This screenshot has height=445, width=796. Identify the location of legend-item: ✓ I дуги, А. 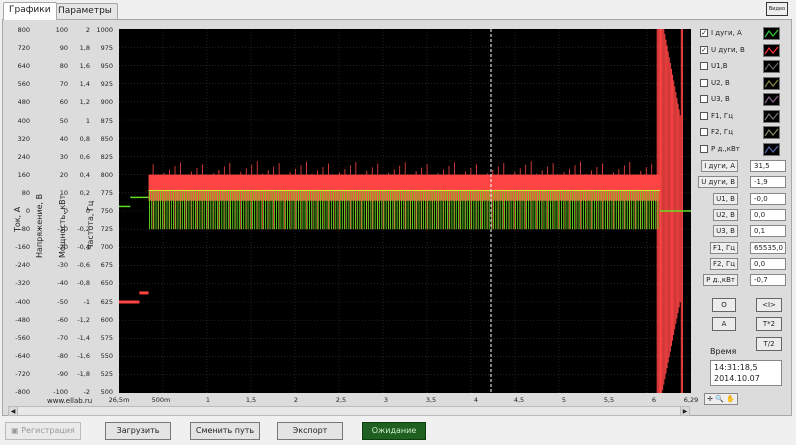
(740, 34).